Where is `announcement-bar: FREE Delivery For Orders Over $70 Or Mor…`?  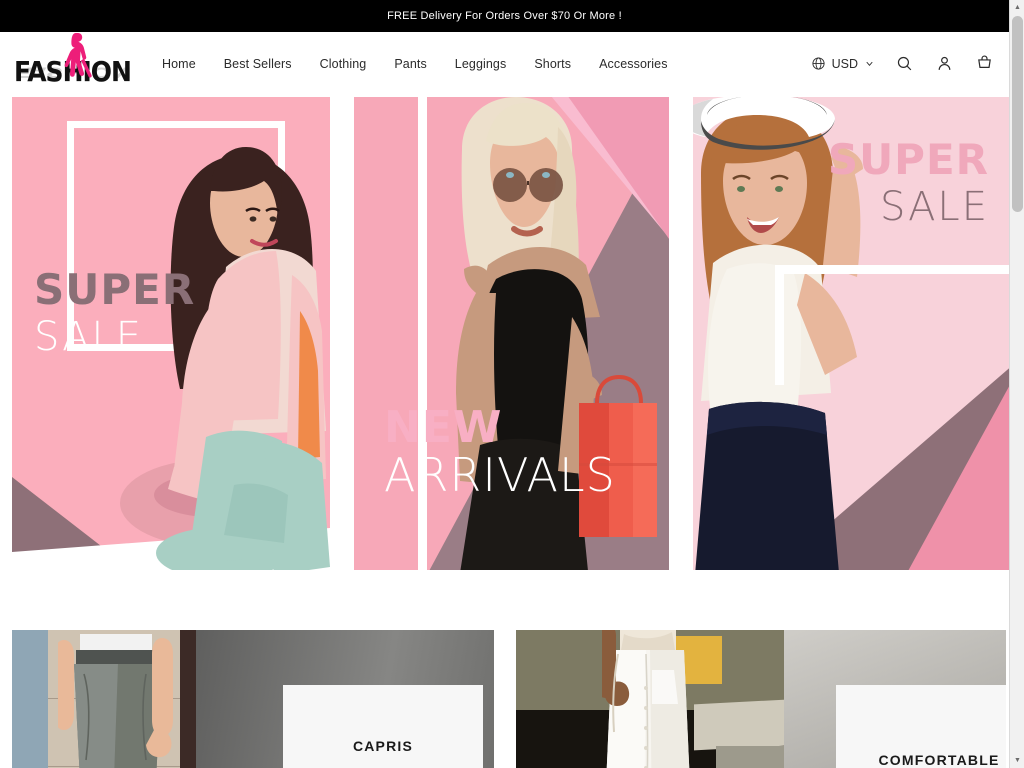 announcement-bar: FREE Delivery For Orders Over $70 Or Mor… is located at coordinates (504, 16).